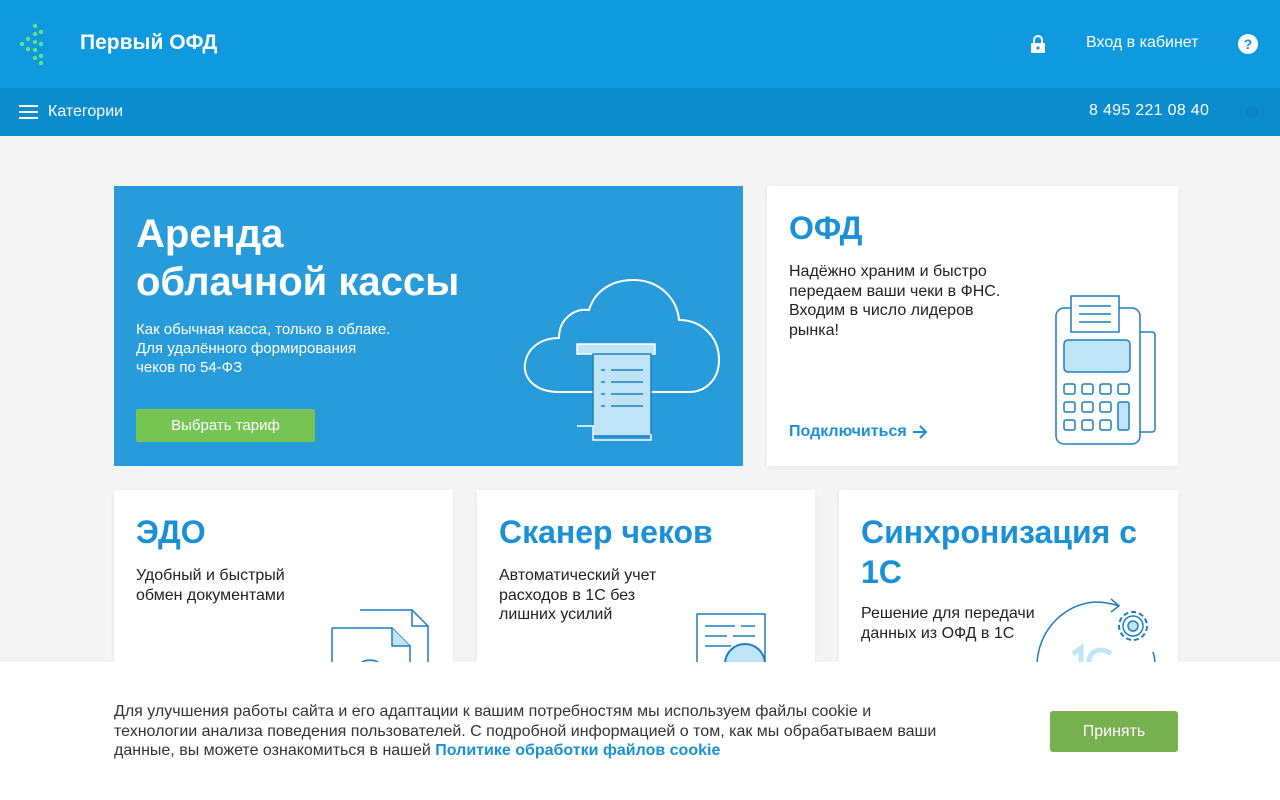  What do you see at coordinates (888, 271) in the screenshot?
I see `card-description-line: Надёжно храним и быстро` at bounding box center [888, 271].